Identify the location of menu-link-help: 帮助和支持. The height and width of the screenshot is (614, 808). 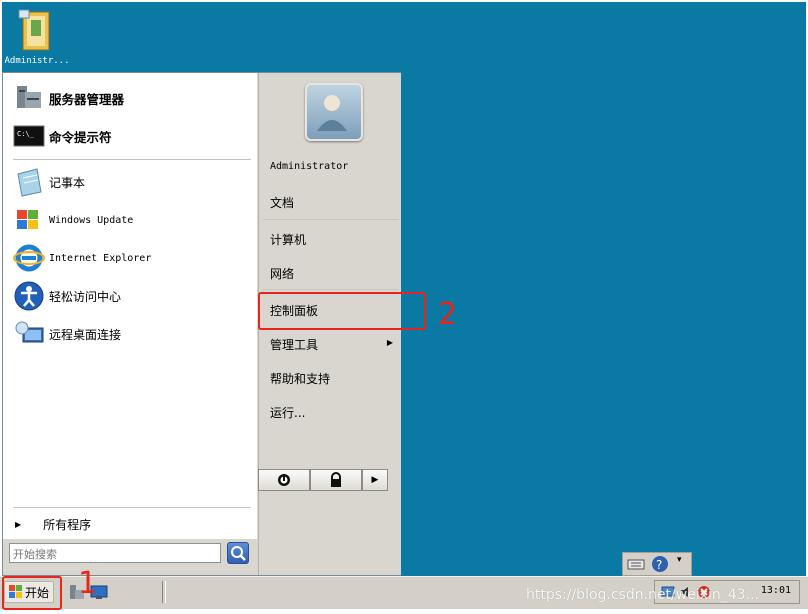
(300, 378).